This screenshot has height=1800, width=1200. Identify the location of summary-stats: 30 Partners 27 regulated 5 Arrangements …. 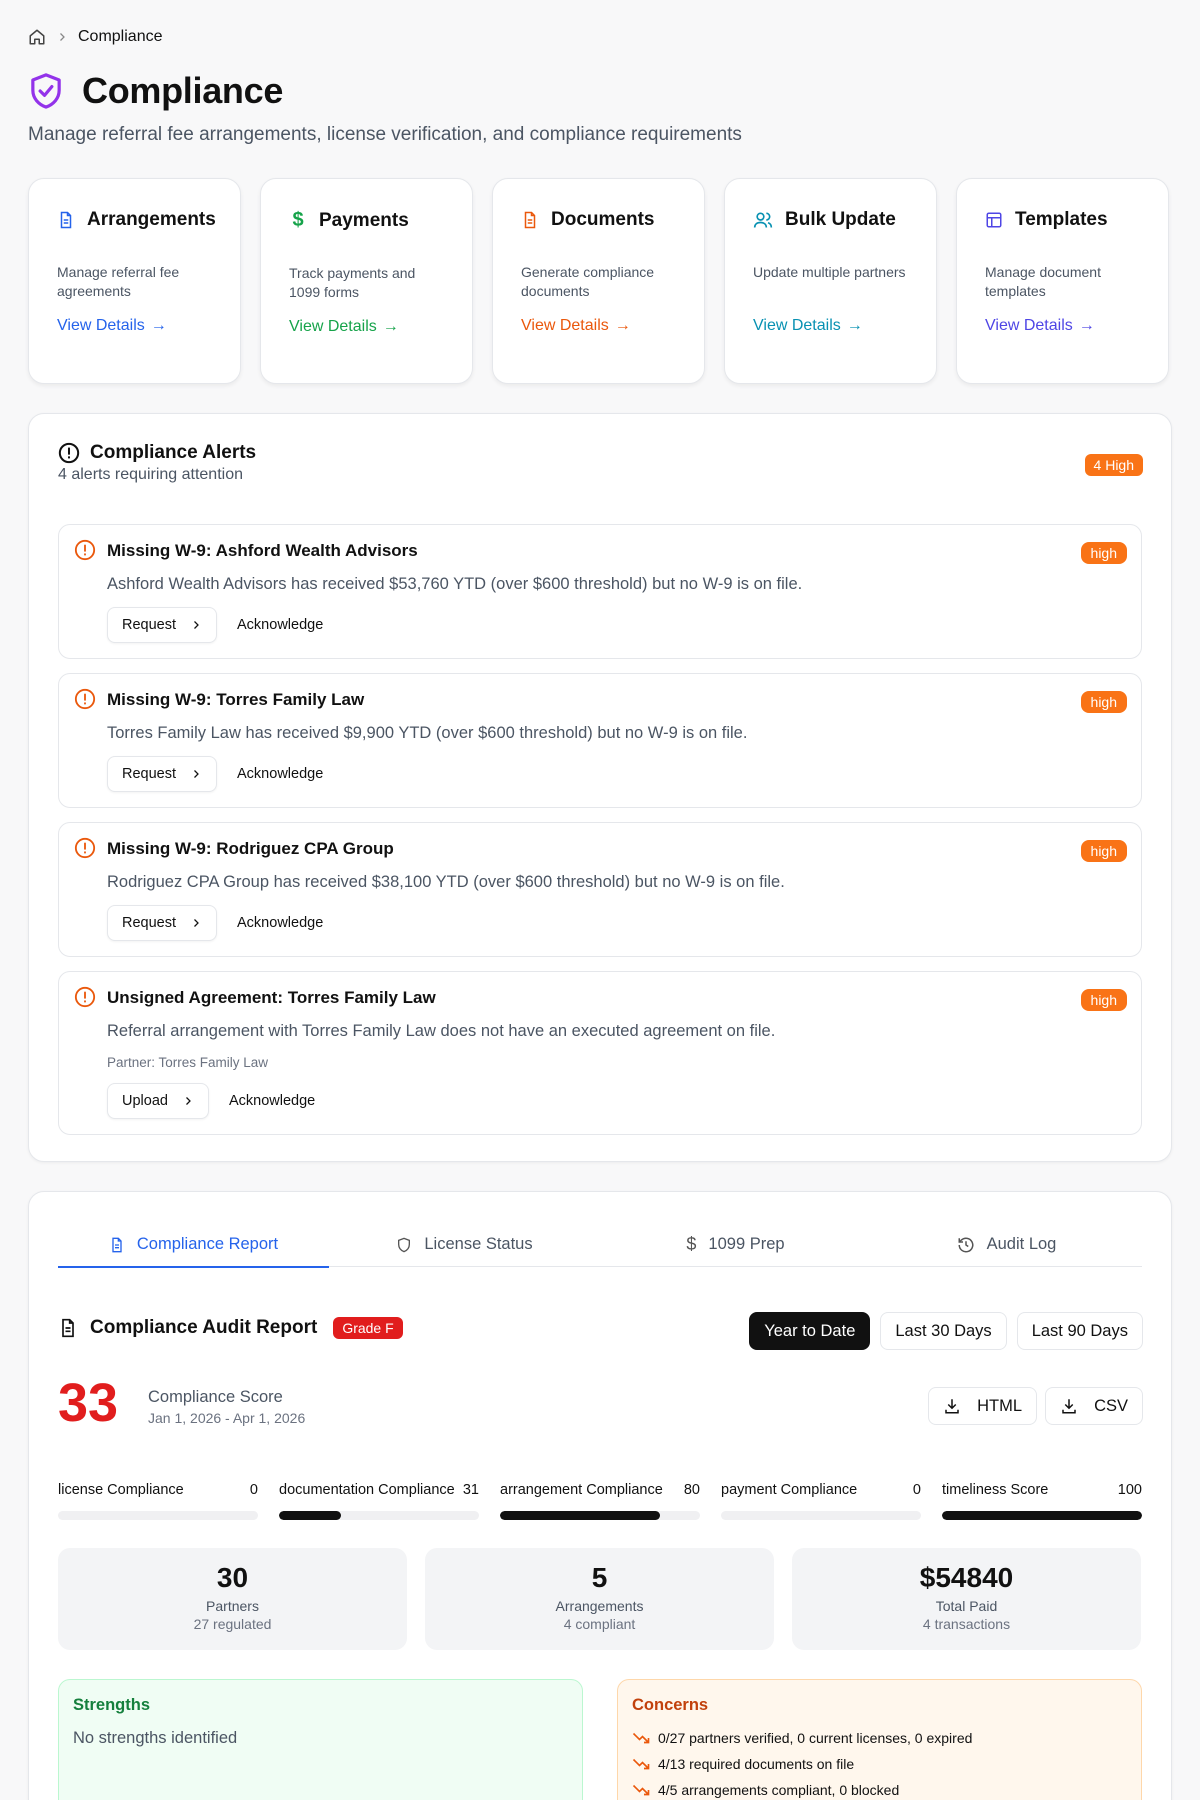
(600, 1599).